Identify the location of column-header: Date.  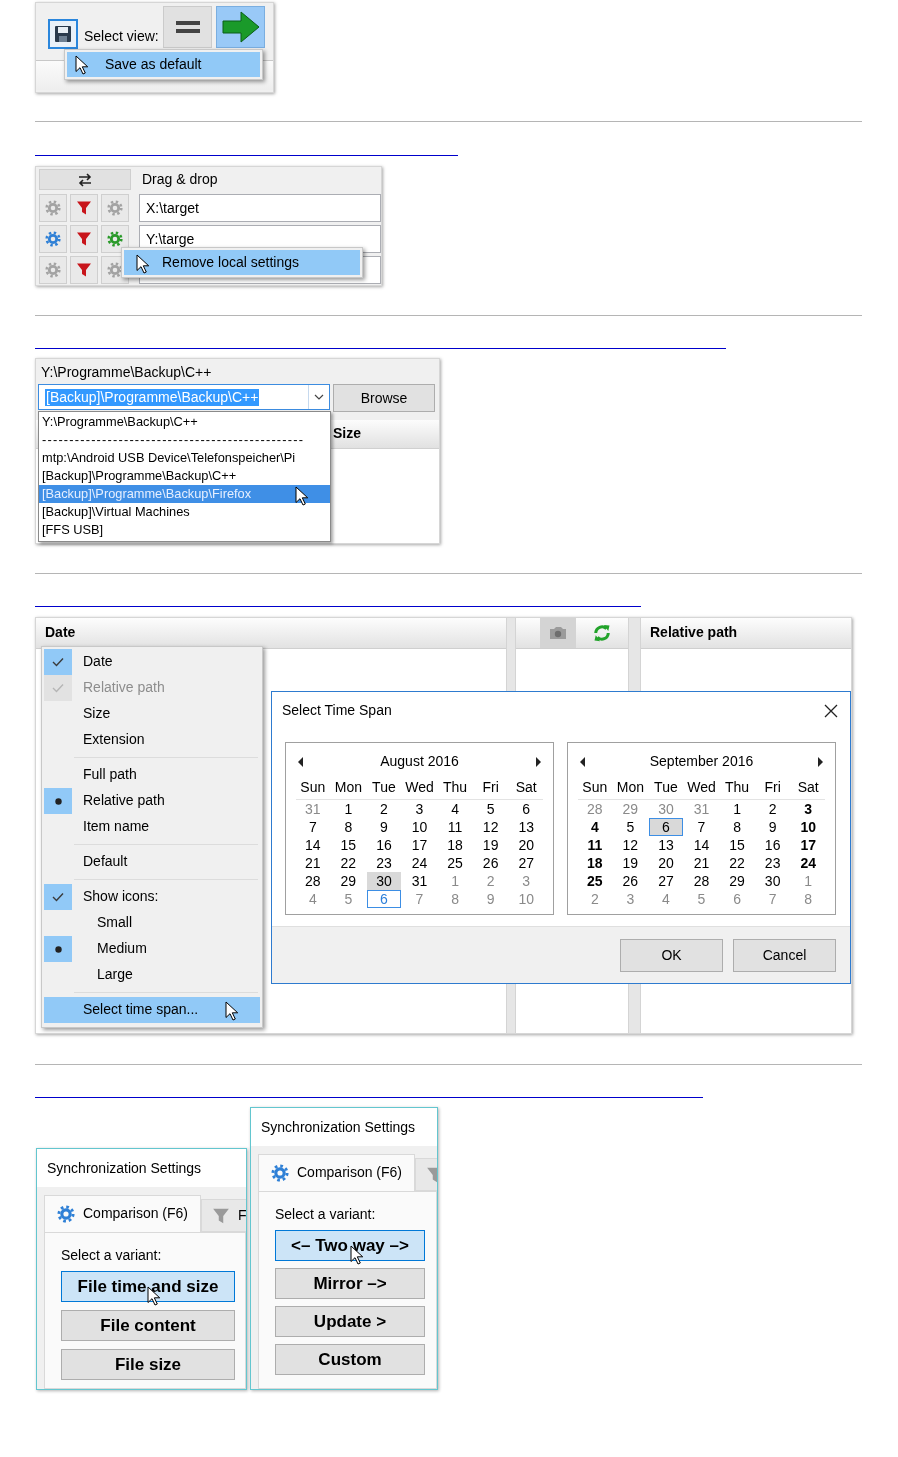
(271, 633).